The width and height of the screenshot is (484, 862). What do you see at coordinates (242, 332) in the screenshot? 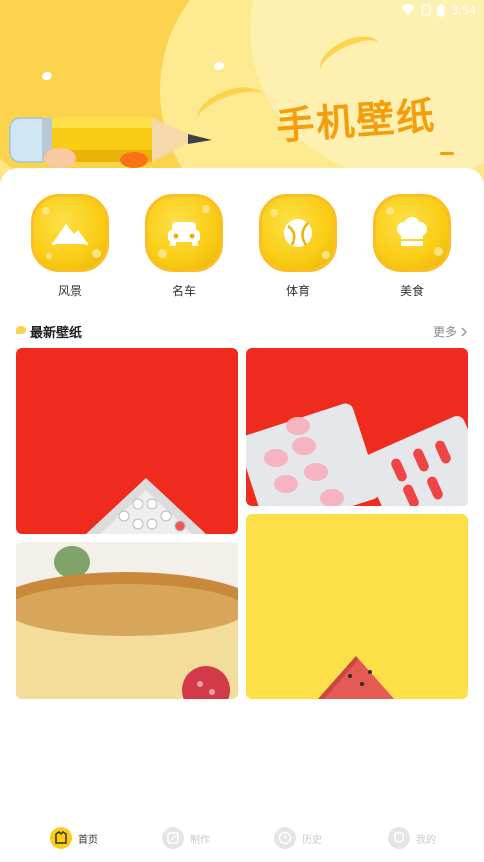
I see `section-header: 最新壁纸 更多` at bounding box center [242, 332].